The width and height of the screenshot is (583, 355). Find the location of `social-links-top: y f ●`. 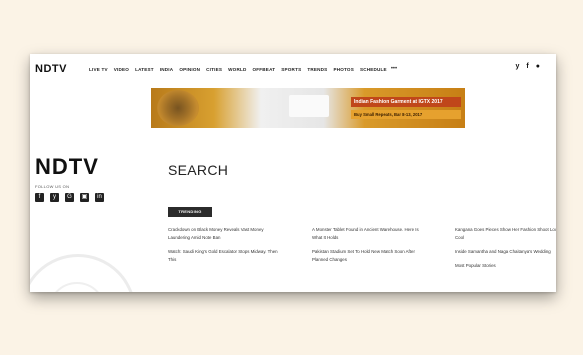

social-links-top: y f ● is located at coordinates (528, 66).